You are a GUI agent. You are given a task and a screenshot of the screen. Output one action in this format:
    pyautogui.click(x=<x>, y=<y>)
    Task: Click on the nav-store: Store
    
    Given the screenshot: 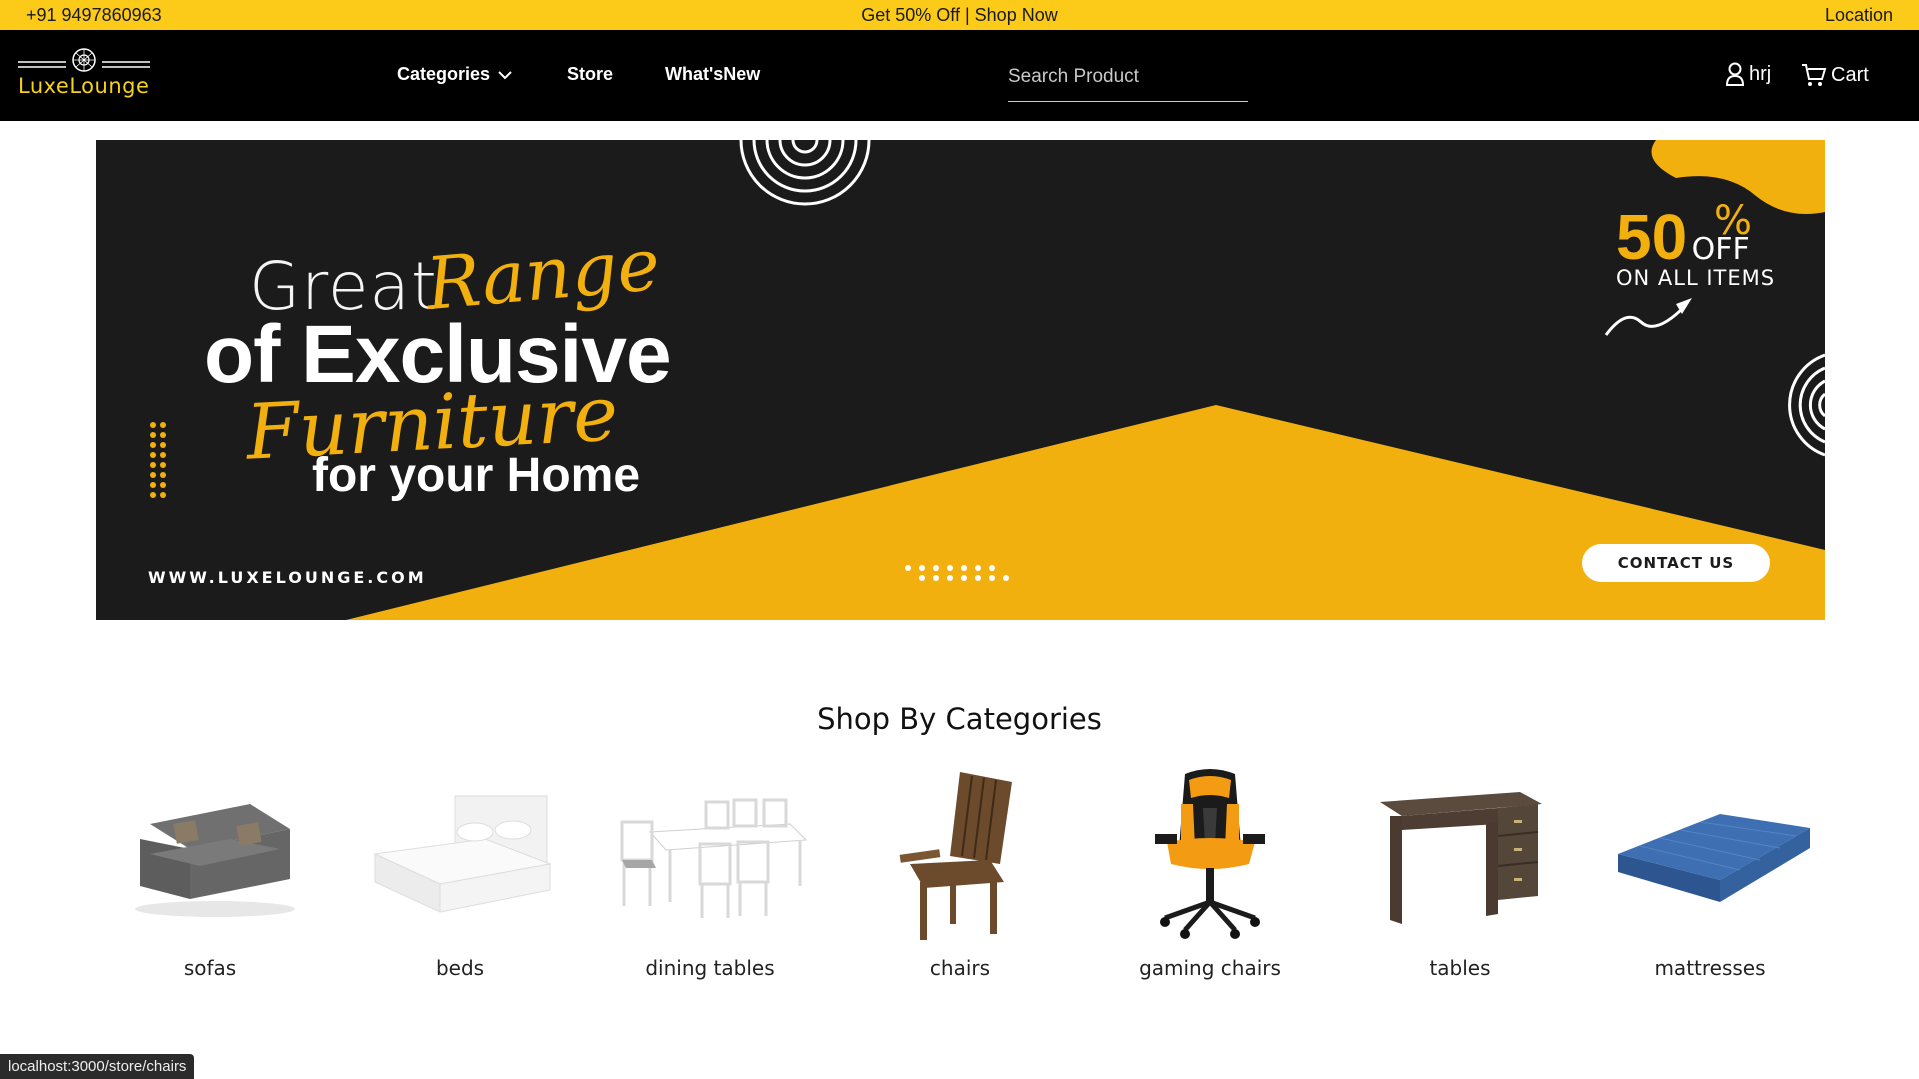 What is the action you would take?
    pyautogui.click(x=590, y=74)
    